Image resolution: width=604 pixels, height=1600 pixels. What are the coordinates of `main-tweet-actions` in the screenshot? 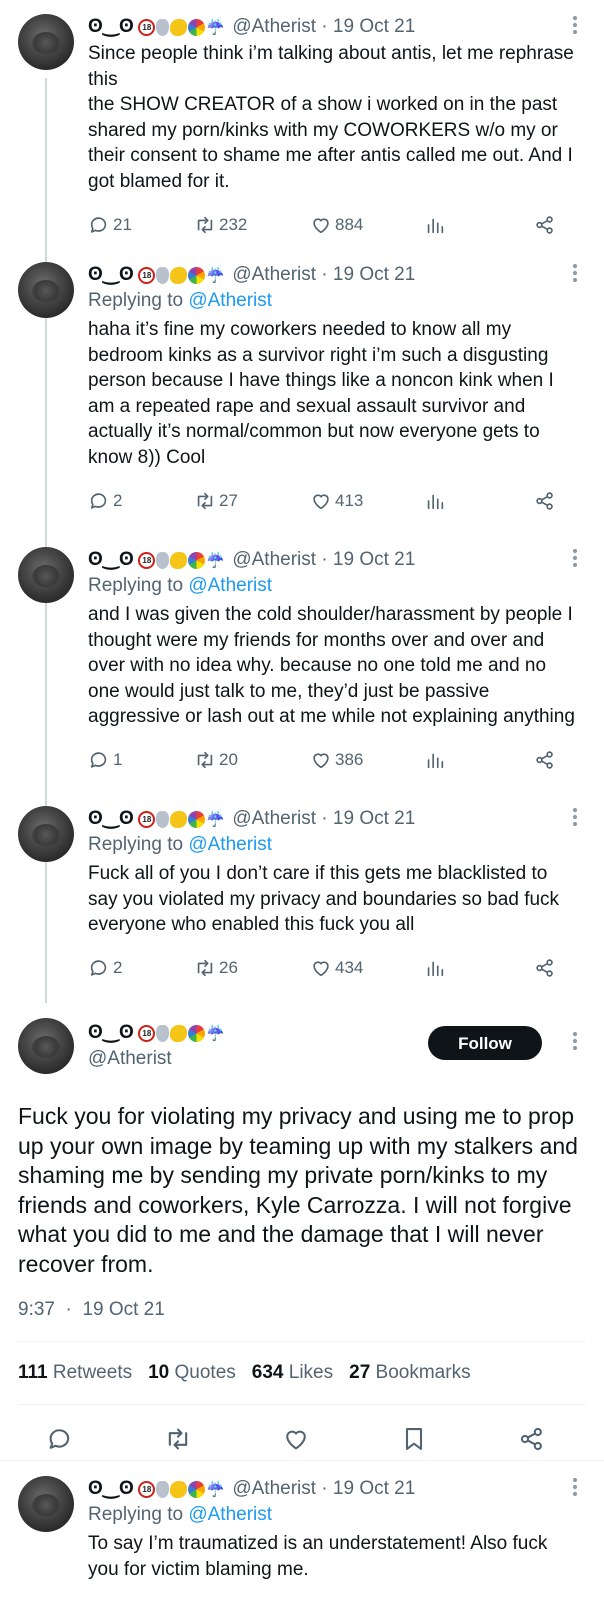 It's located at (302, 1438).